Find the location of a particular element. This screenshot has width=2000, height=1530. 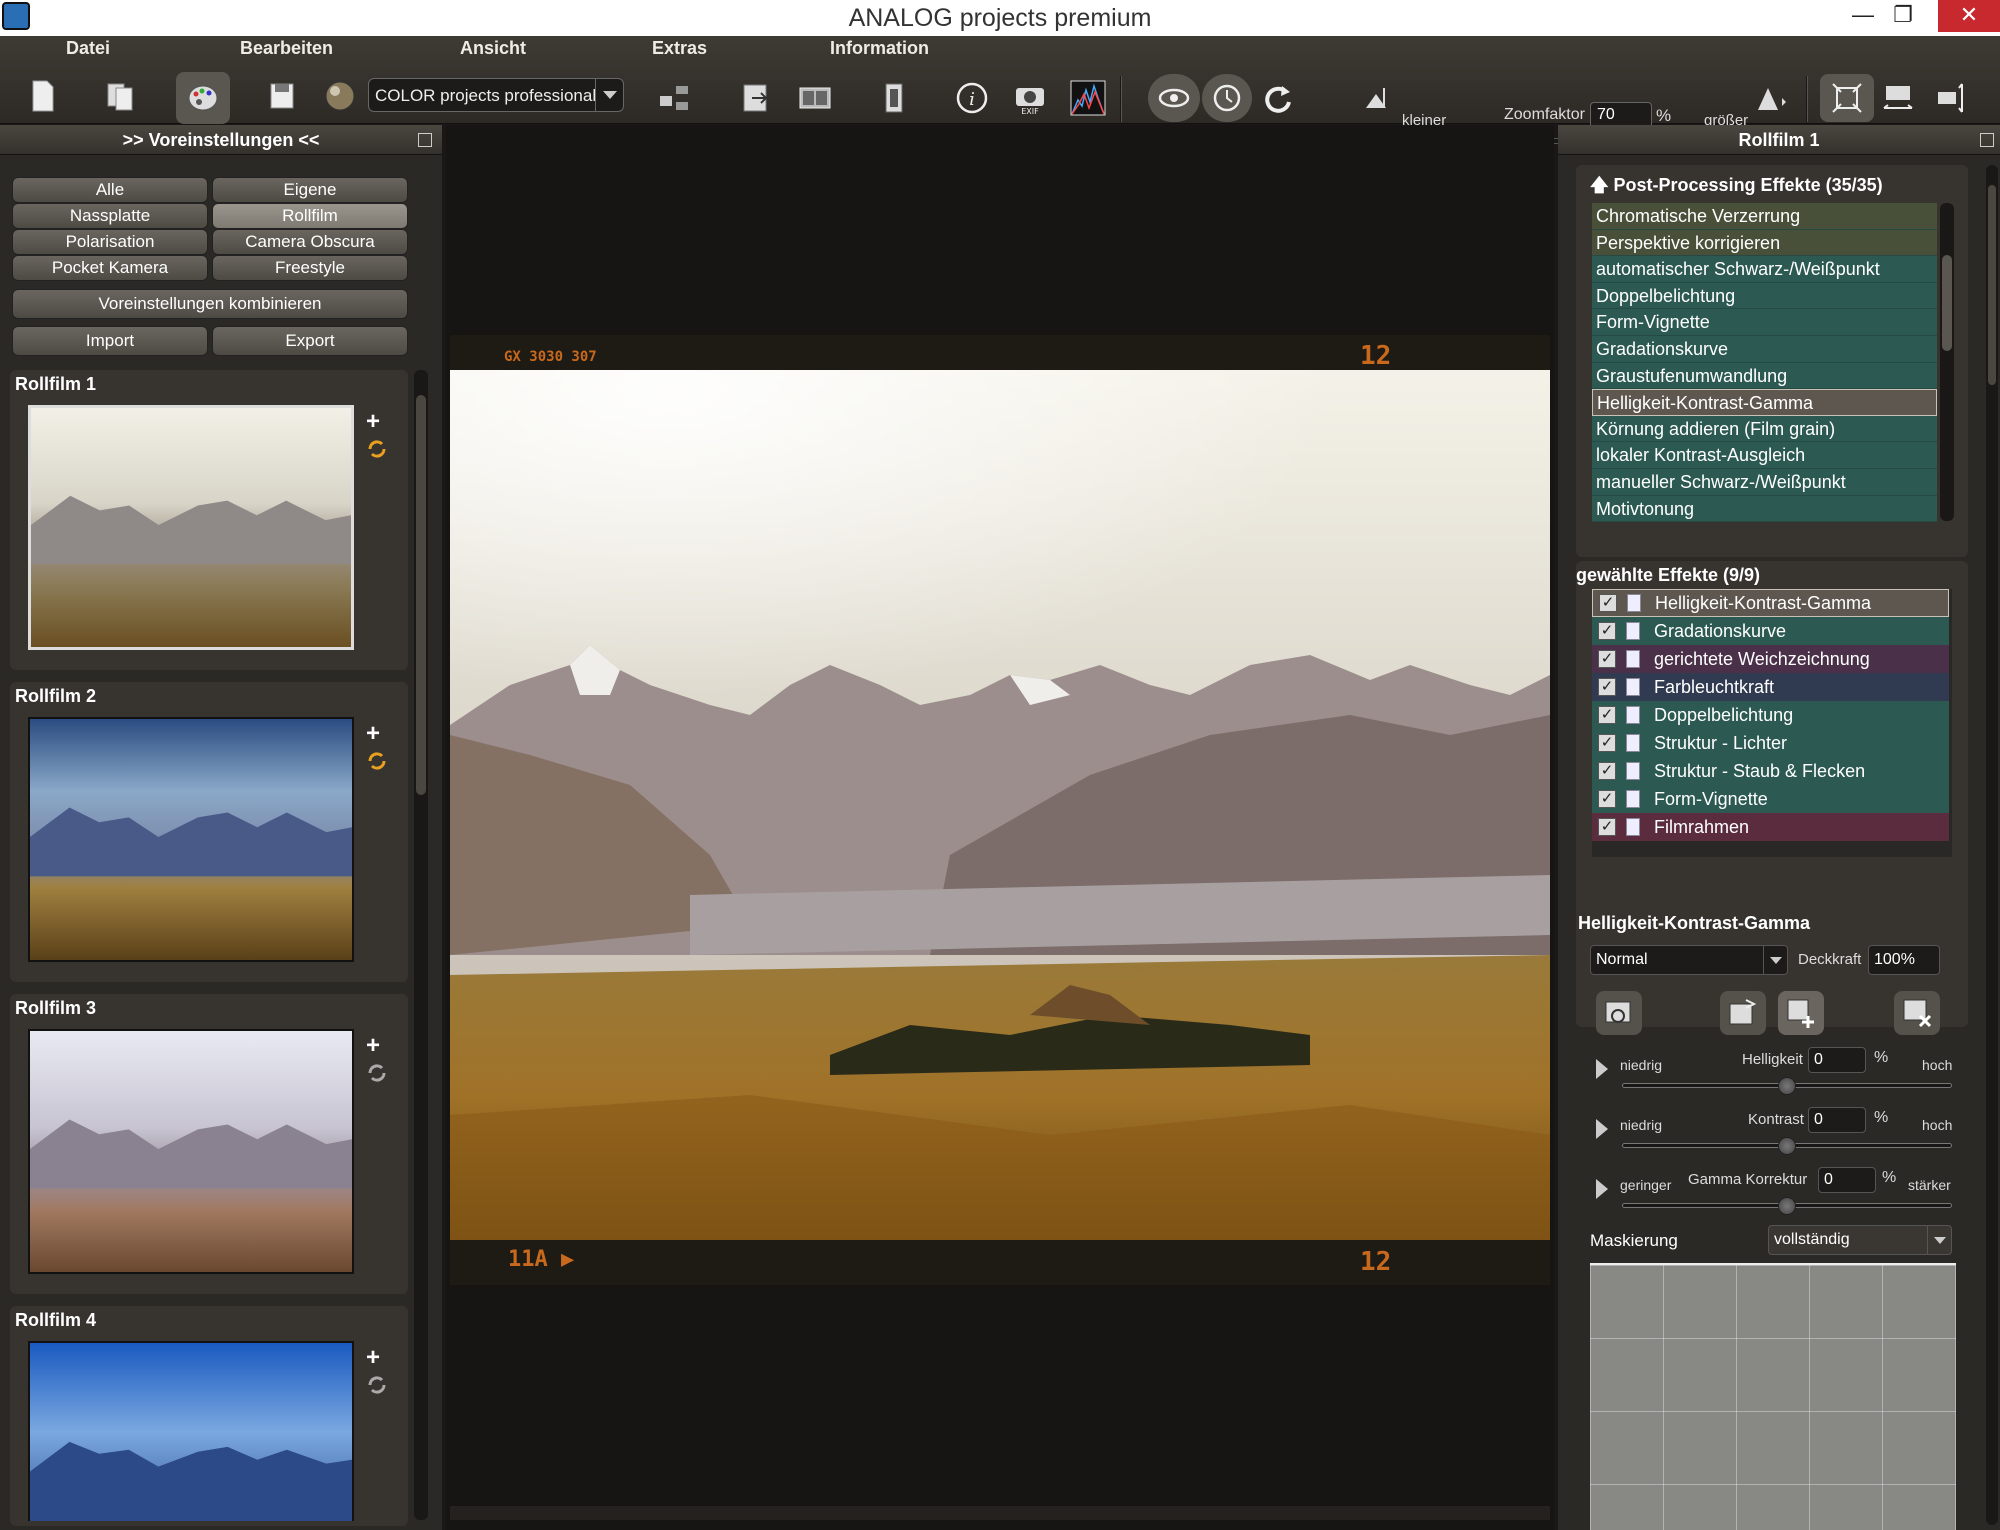

zoom-bigger-icon is located at coordinates (1770, 98).